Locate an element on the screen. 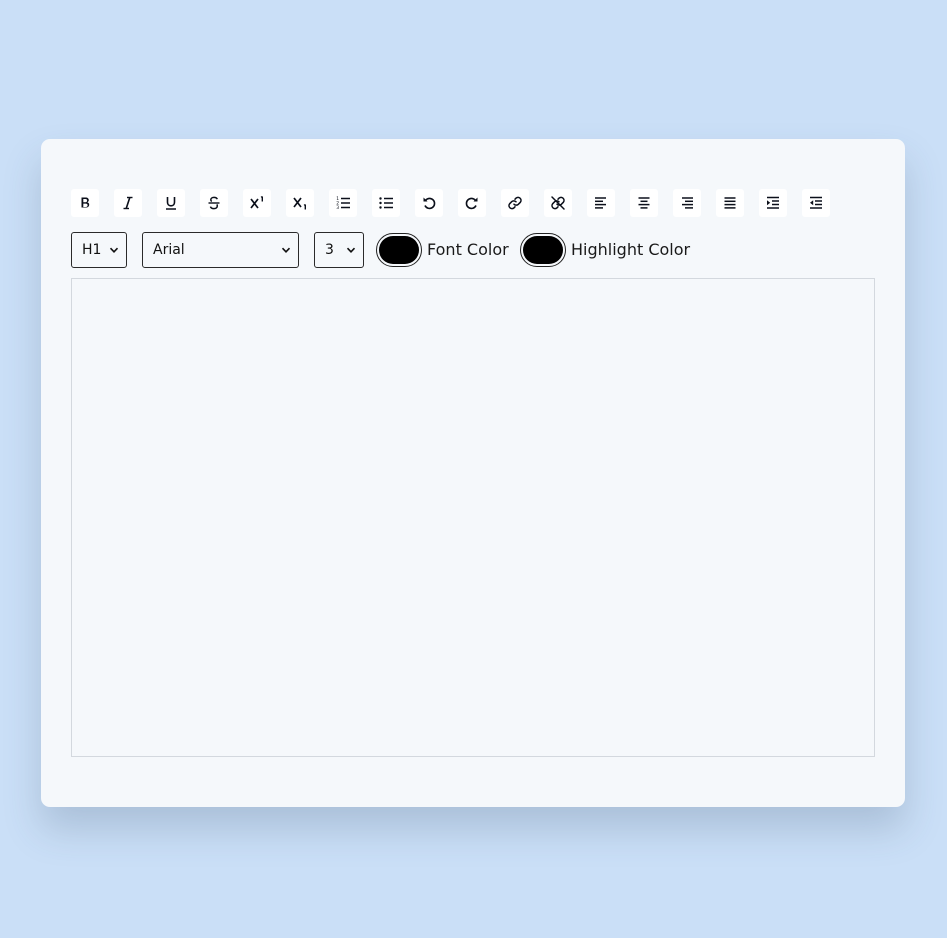  redo-button is located at coordinates (472, 203).